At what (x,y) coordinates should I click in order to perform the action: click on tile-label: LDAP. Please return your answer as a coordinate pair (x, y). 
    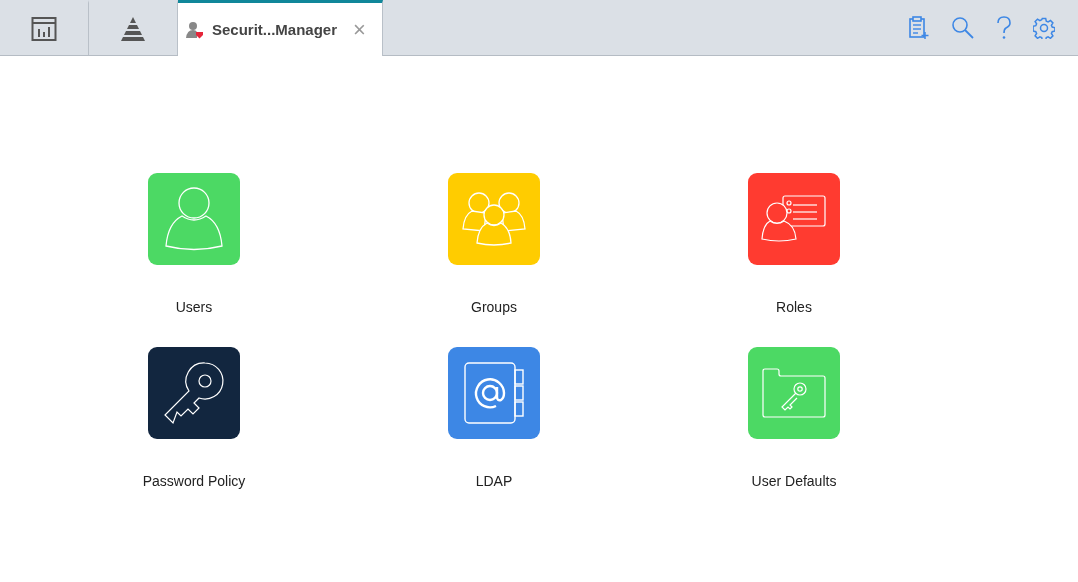
    Looking at the image, I should click on (494, 481).